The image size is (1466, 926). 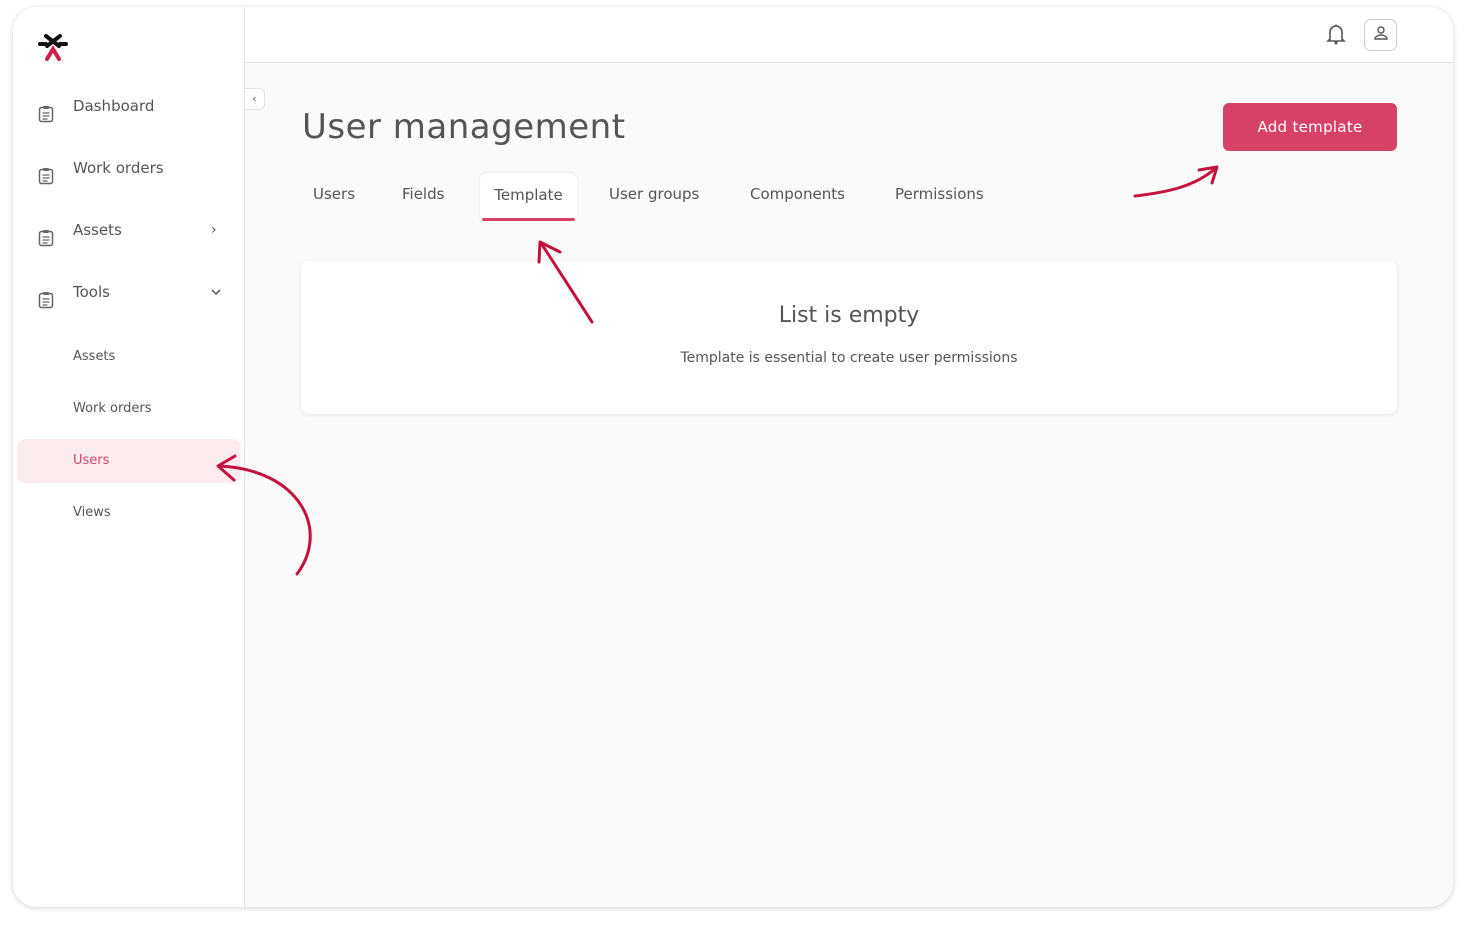 I want to click on annotation-arrow-users, so click(x=264, y=515).